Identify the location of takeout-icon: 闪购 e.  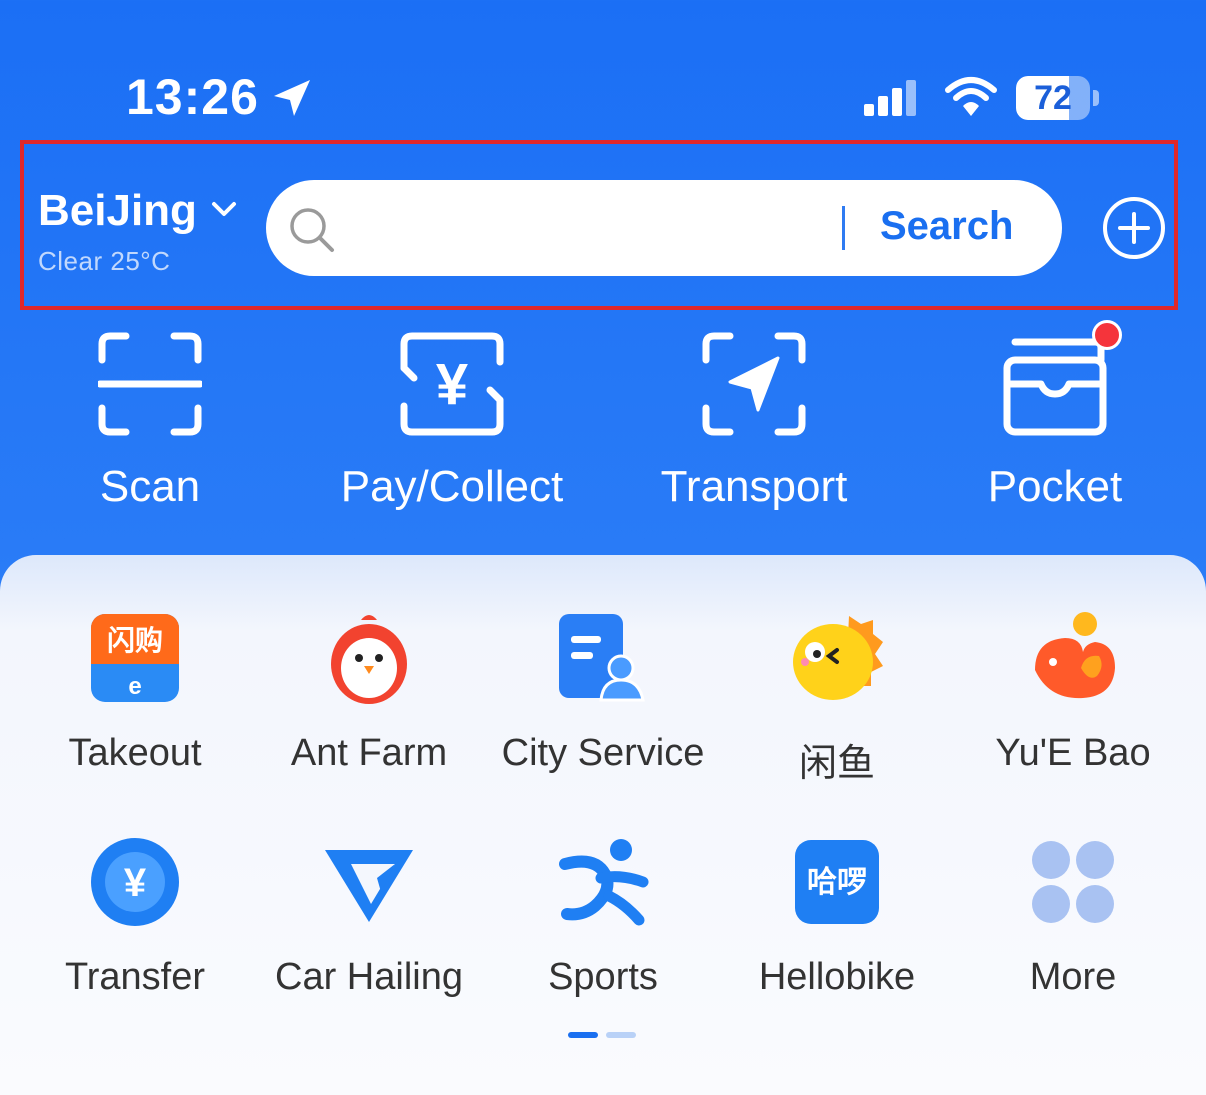
(135, 658).